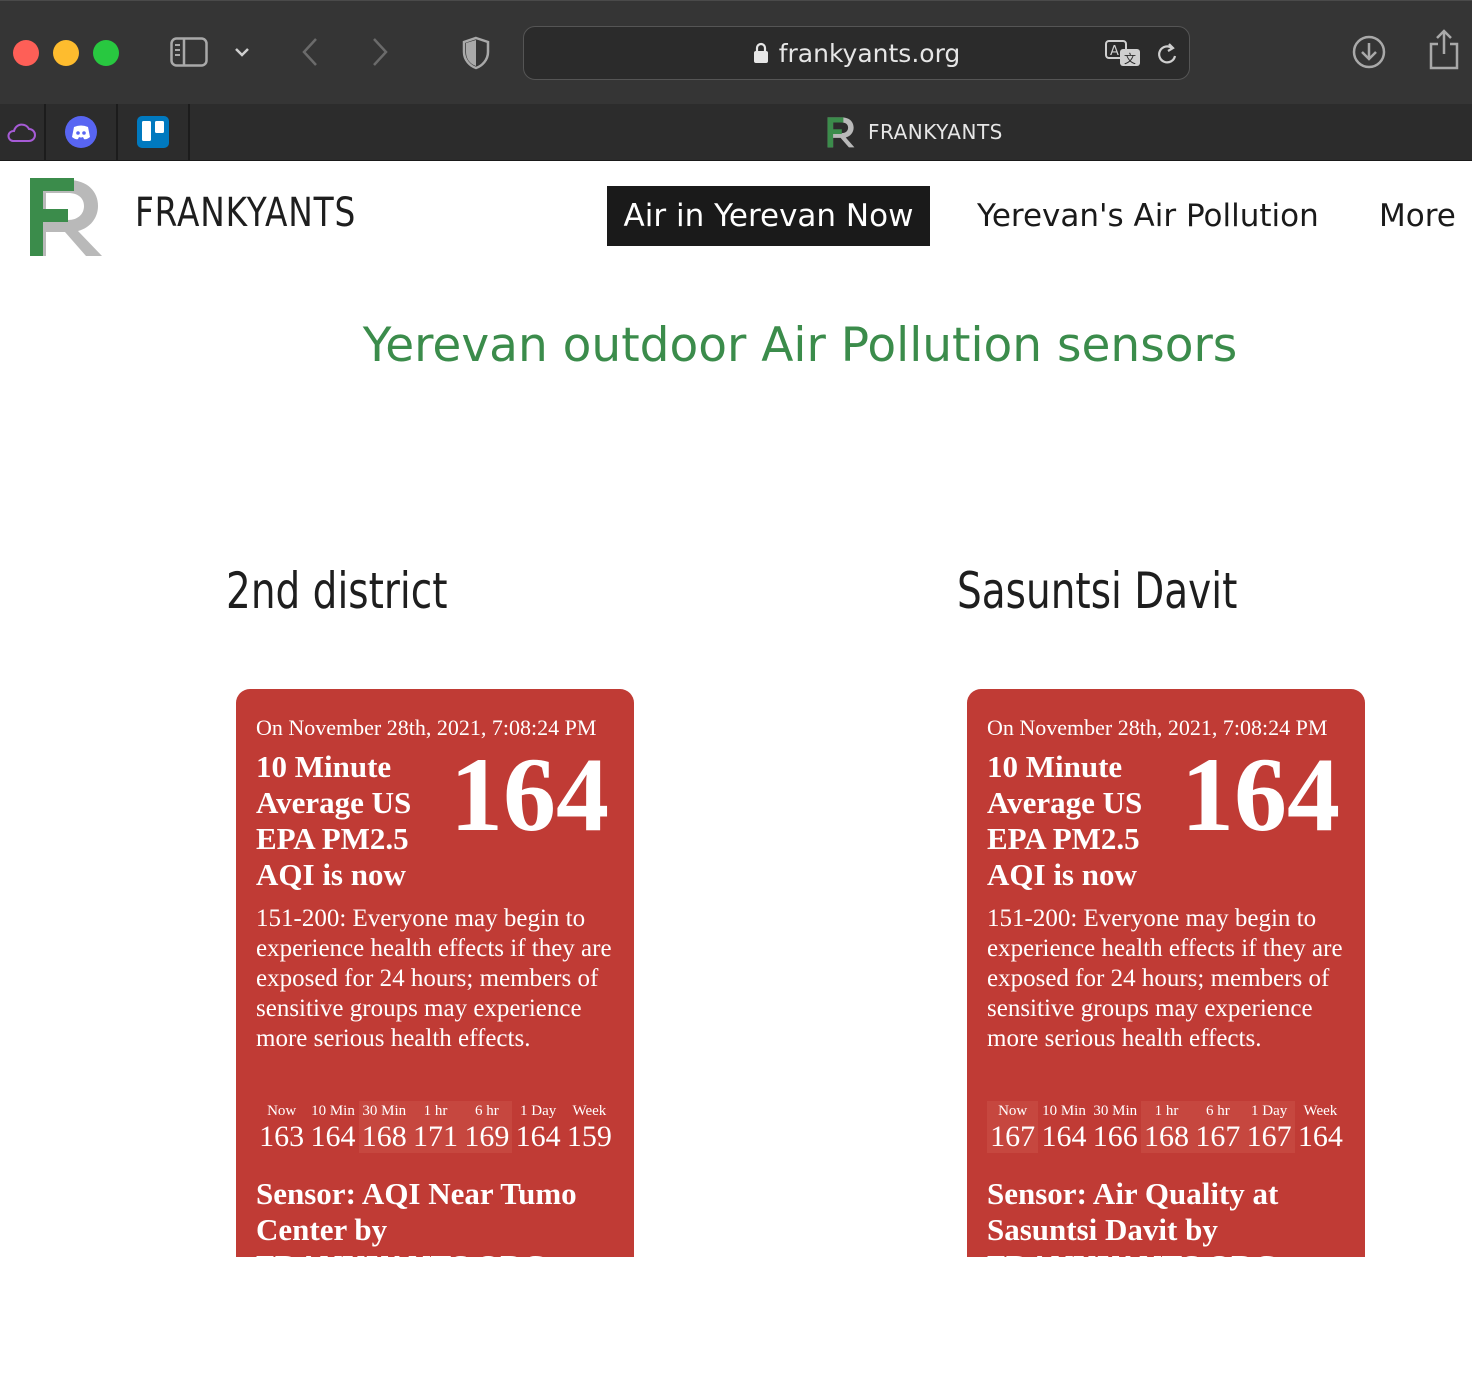 Image resolution: width=1472 pixels, height=1378 pixels. I want to click on pinned-tab-trello, so click(154, 132).